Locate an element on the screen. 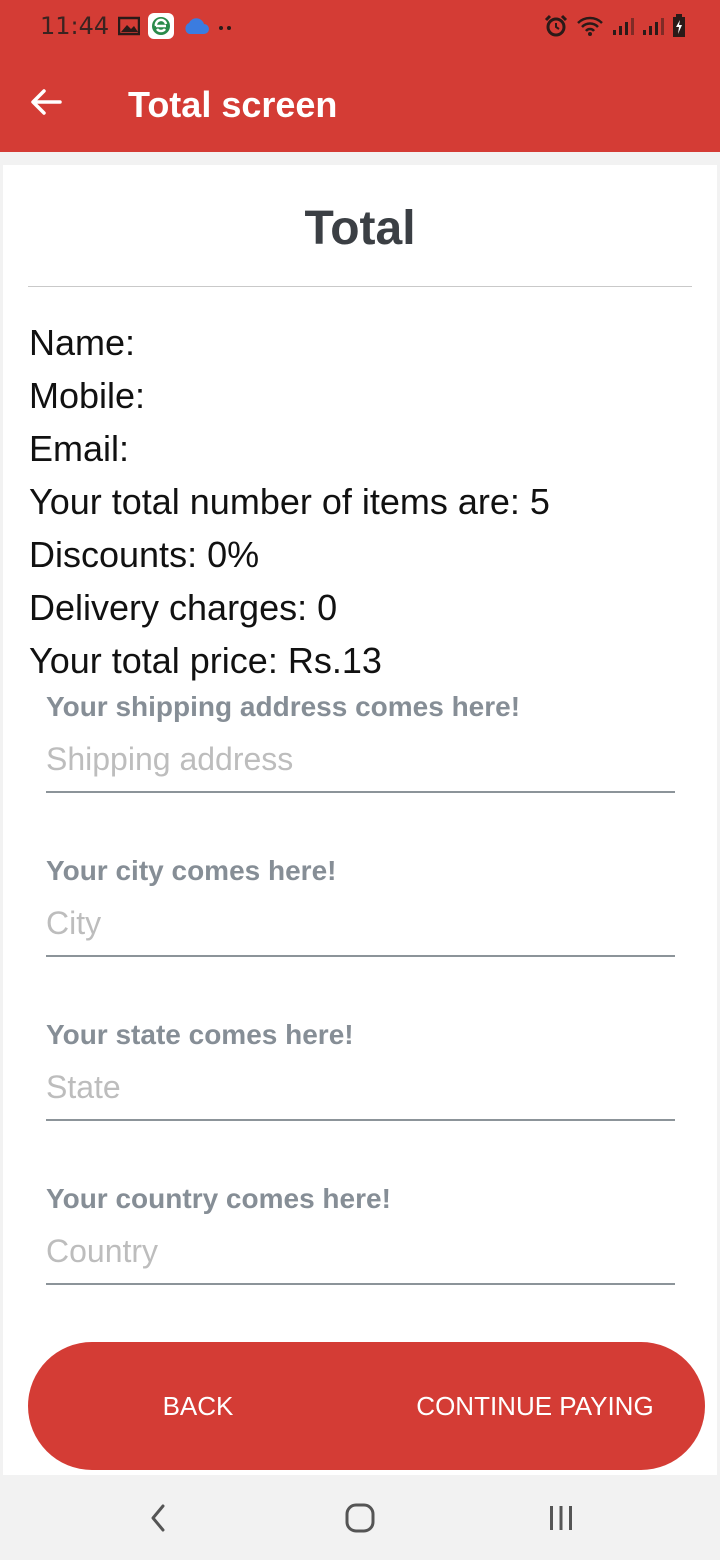 The height and width of the screenshot is (1560, 720). app-e-icon is located at coordinates (161, 28).